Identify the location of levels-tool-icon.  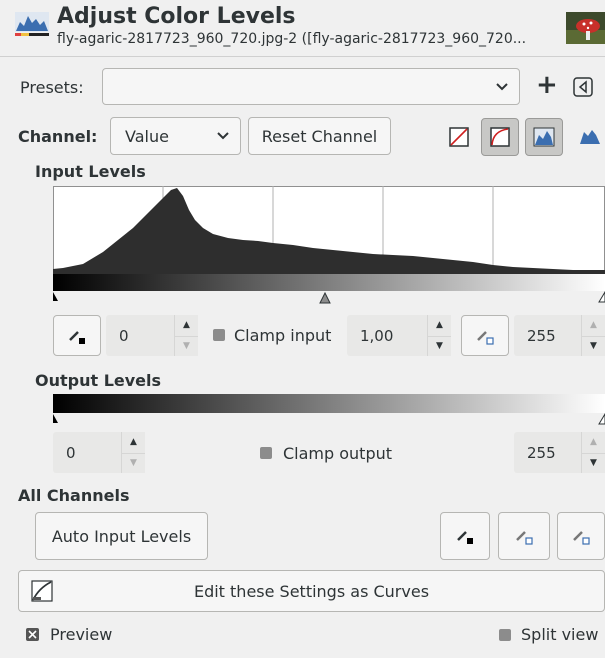
(32, 24).